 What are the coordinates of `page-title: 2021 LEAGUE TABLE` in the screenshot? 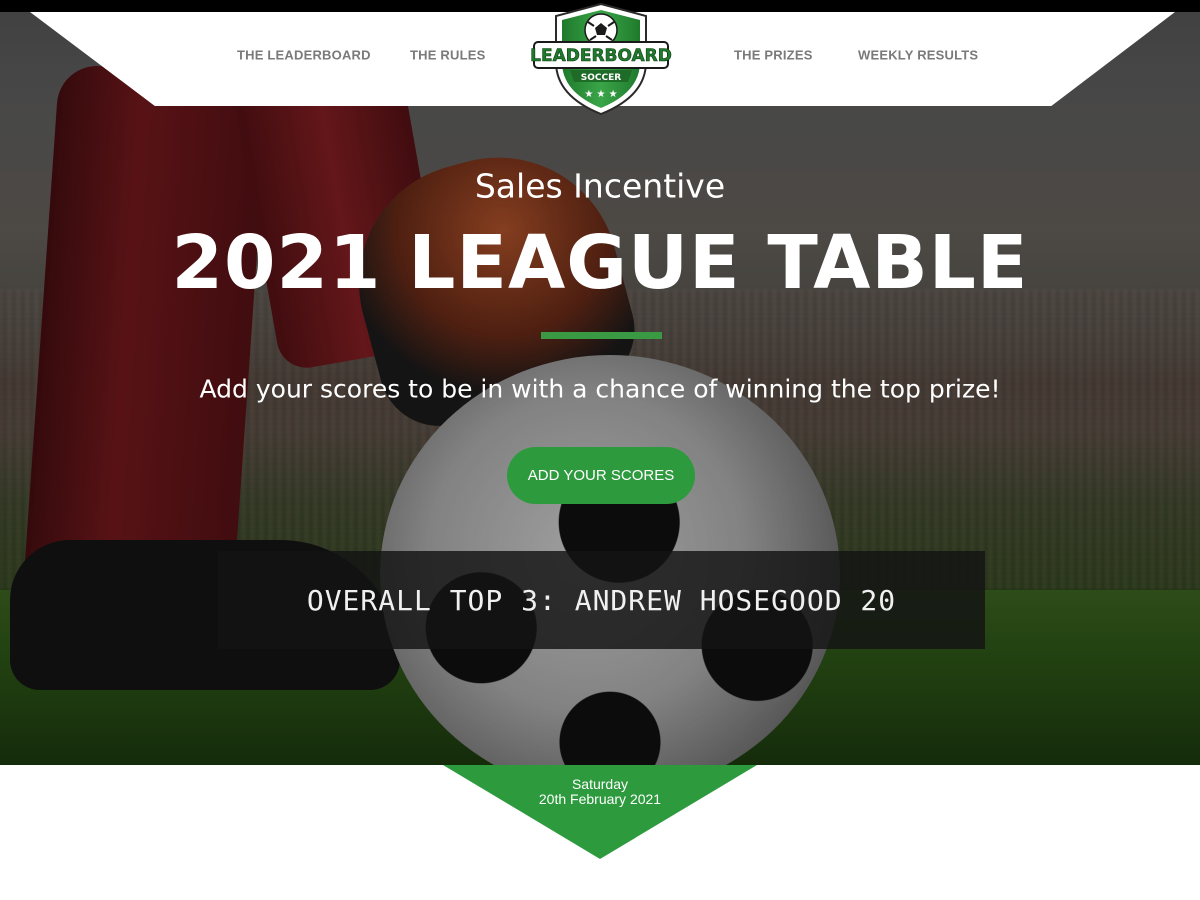 It's located at (600, 263).